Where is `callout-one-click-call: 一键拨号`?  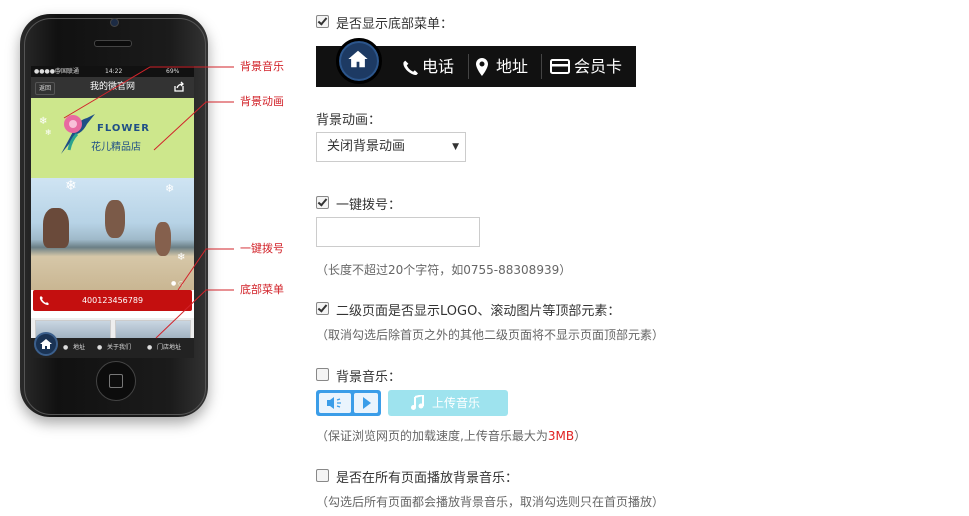 callout-one-click-call: 一键拨号 is located at coordinates (262, 248).